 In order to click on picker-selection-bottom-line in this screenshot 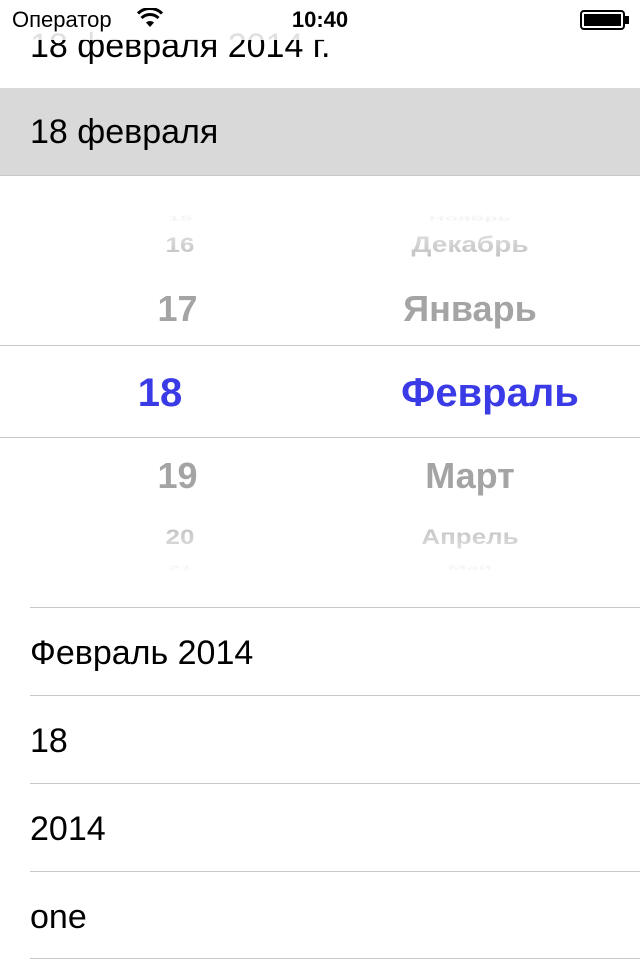, I will do `click(320, 437)`.